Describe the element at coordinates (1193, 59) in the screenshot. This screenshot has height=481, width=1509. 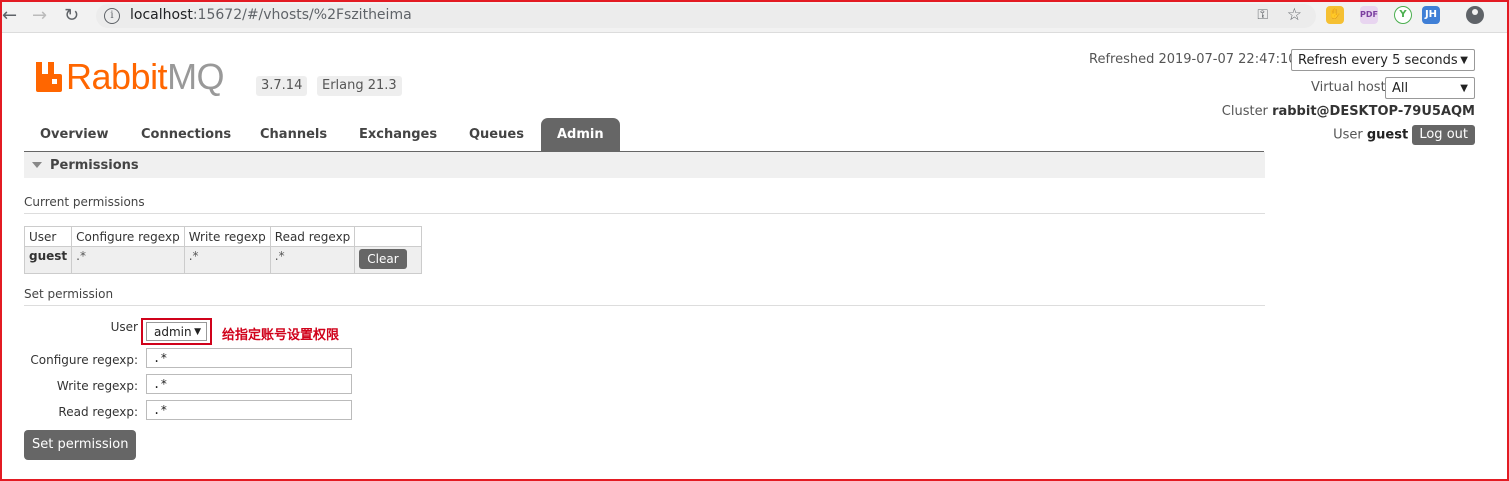
I see `refreshed-label: Refreshed 2019-07-07 22:47:10` at that location.